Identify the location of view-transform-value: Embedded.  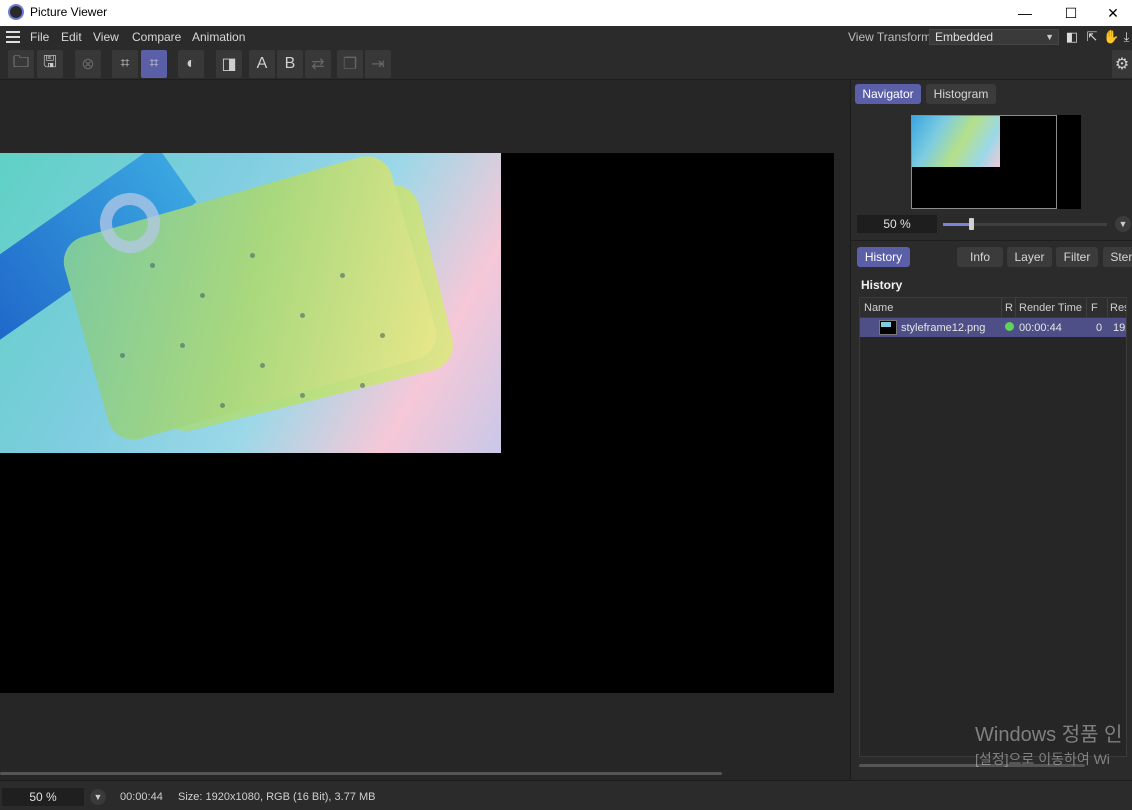
(964, 37).